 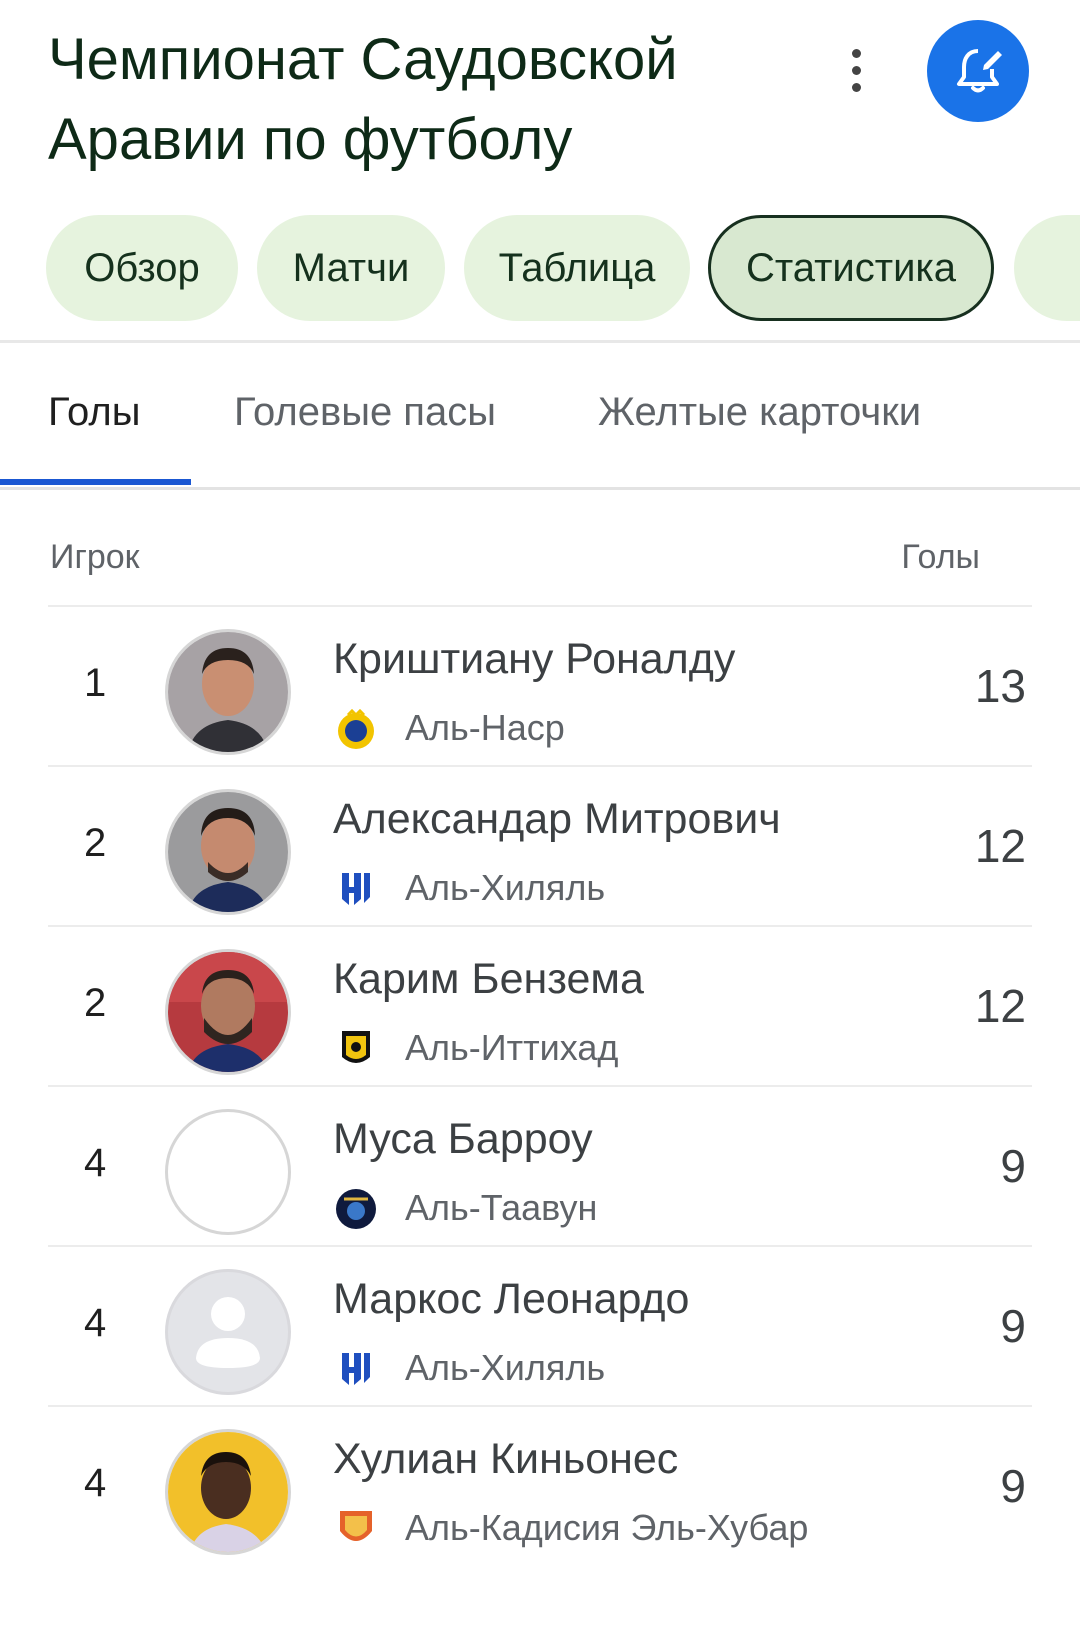 I want to click on goals-count: 13, so click(x=1000, y=686).